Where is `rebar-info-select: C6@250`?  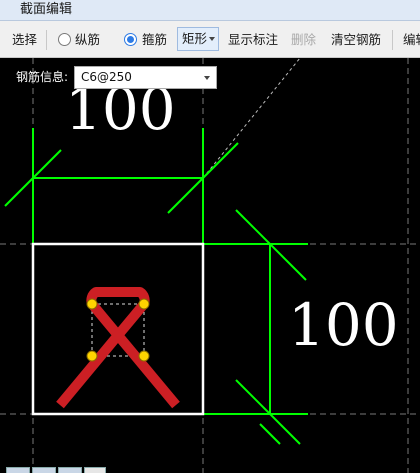
rebar-info-select: C6@250 is located at coordinates (145, 77).